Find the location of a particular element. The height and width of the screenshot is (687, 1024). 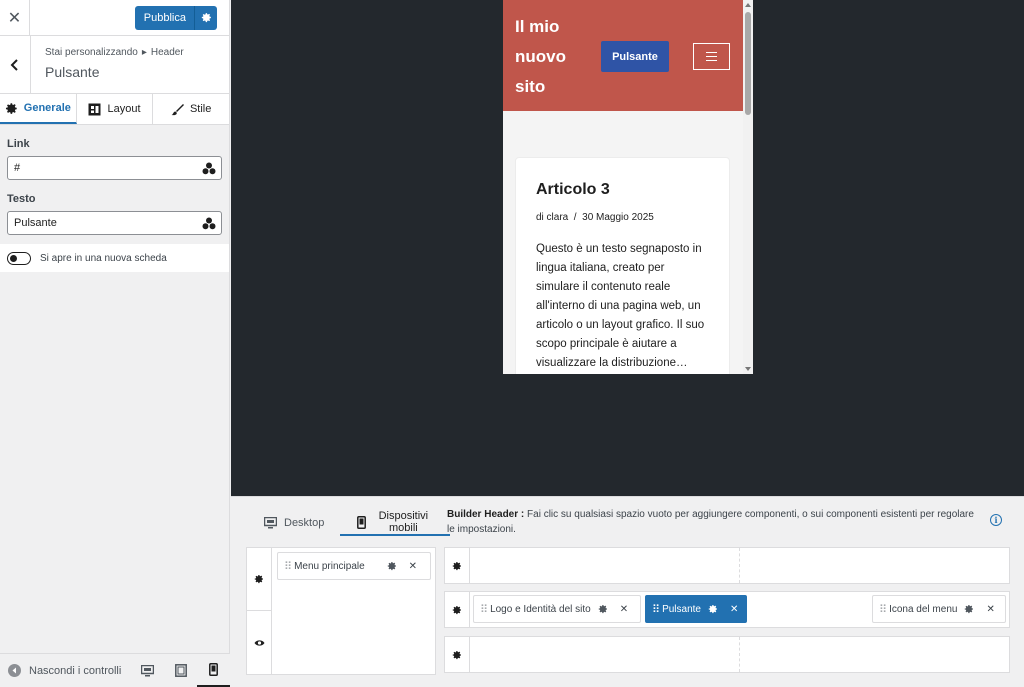

component-logo: ⠿ Logo e Identità del sito ✕ is located at coordinates (557, 609).